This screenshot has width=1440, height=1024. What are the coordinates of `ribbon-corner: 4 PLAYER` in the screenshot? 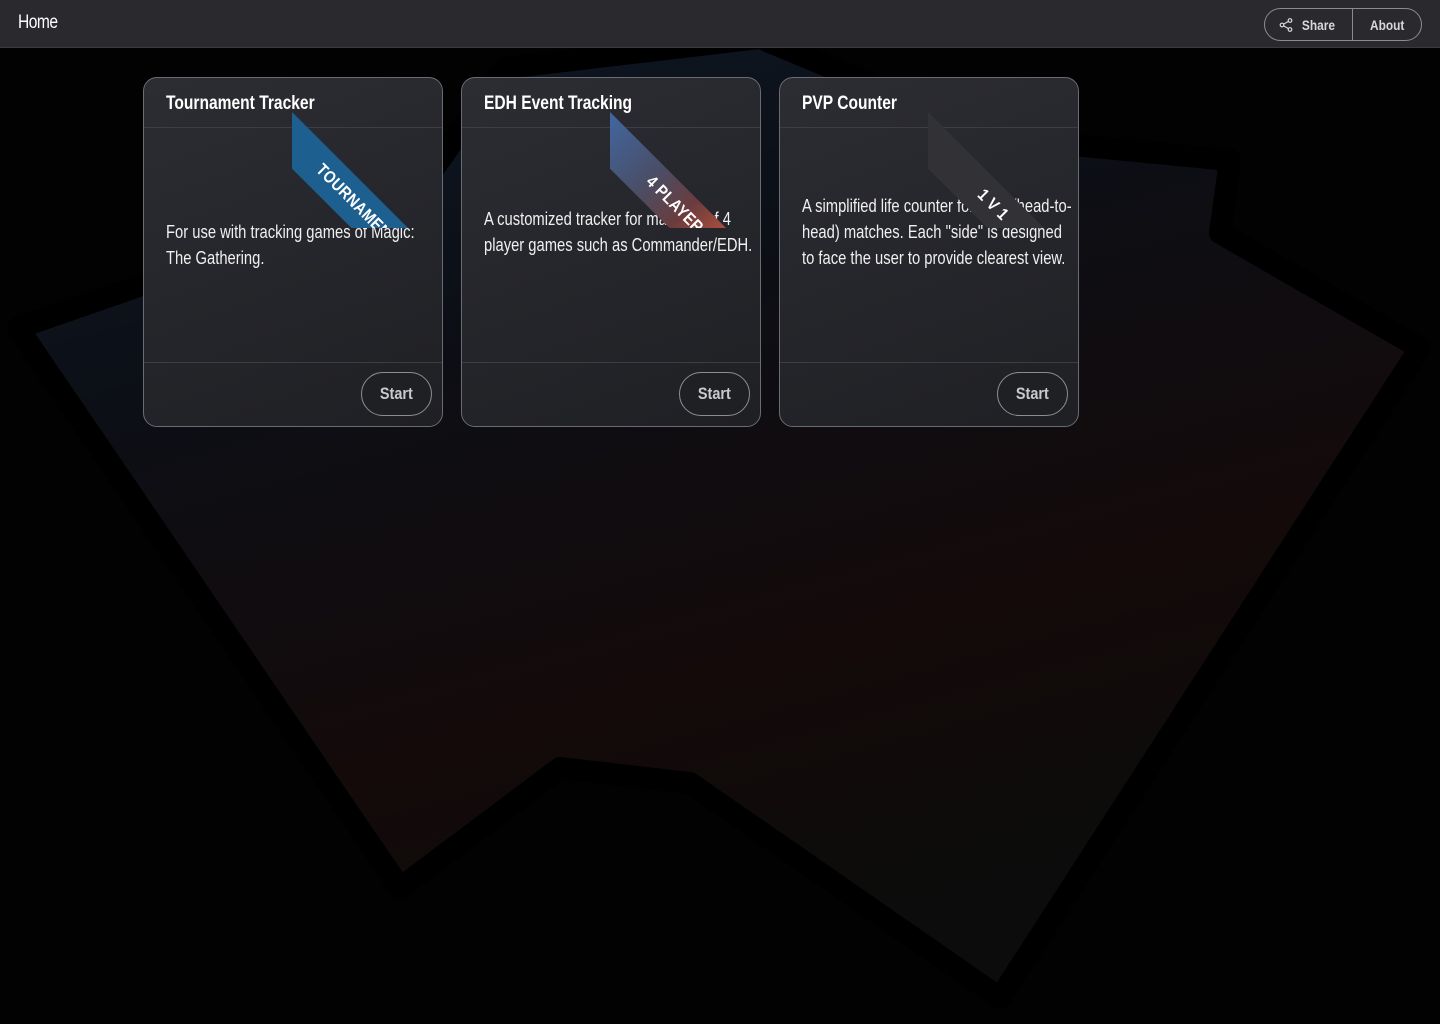 It's located at (690, 148).